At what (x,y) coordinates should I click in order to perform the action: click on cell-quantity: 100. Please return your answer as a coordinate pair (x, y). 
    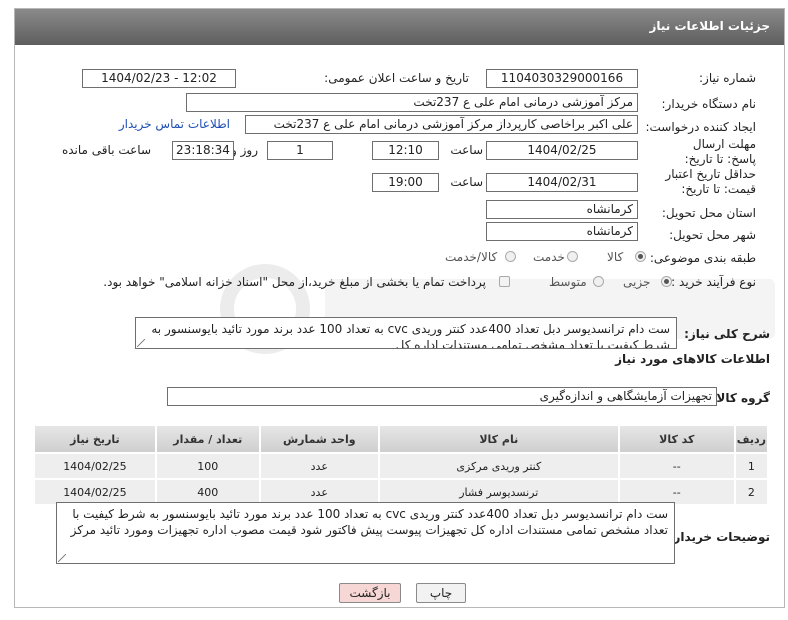
    Looking at the image, I should click on (207, 466).